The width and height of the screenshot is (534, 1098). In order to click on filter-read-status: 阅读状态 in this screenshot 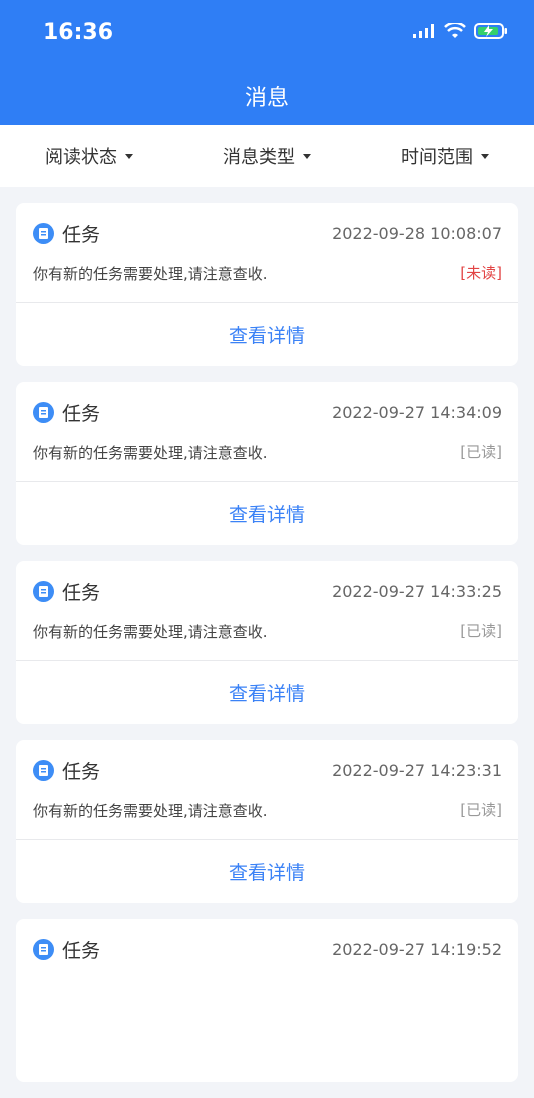, I will do `click(89, 156)`.